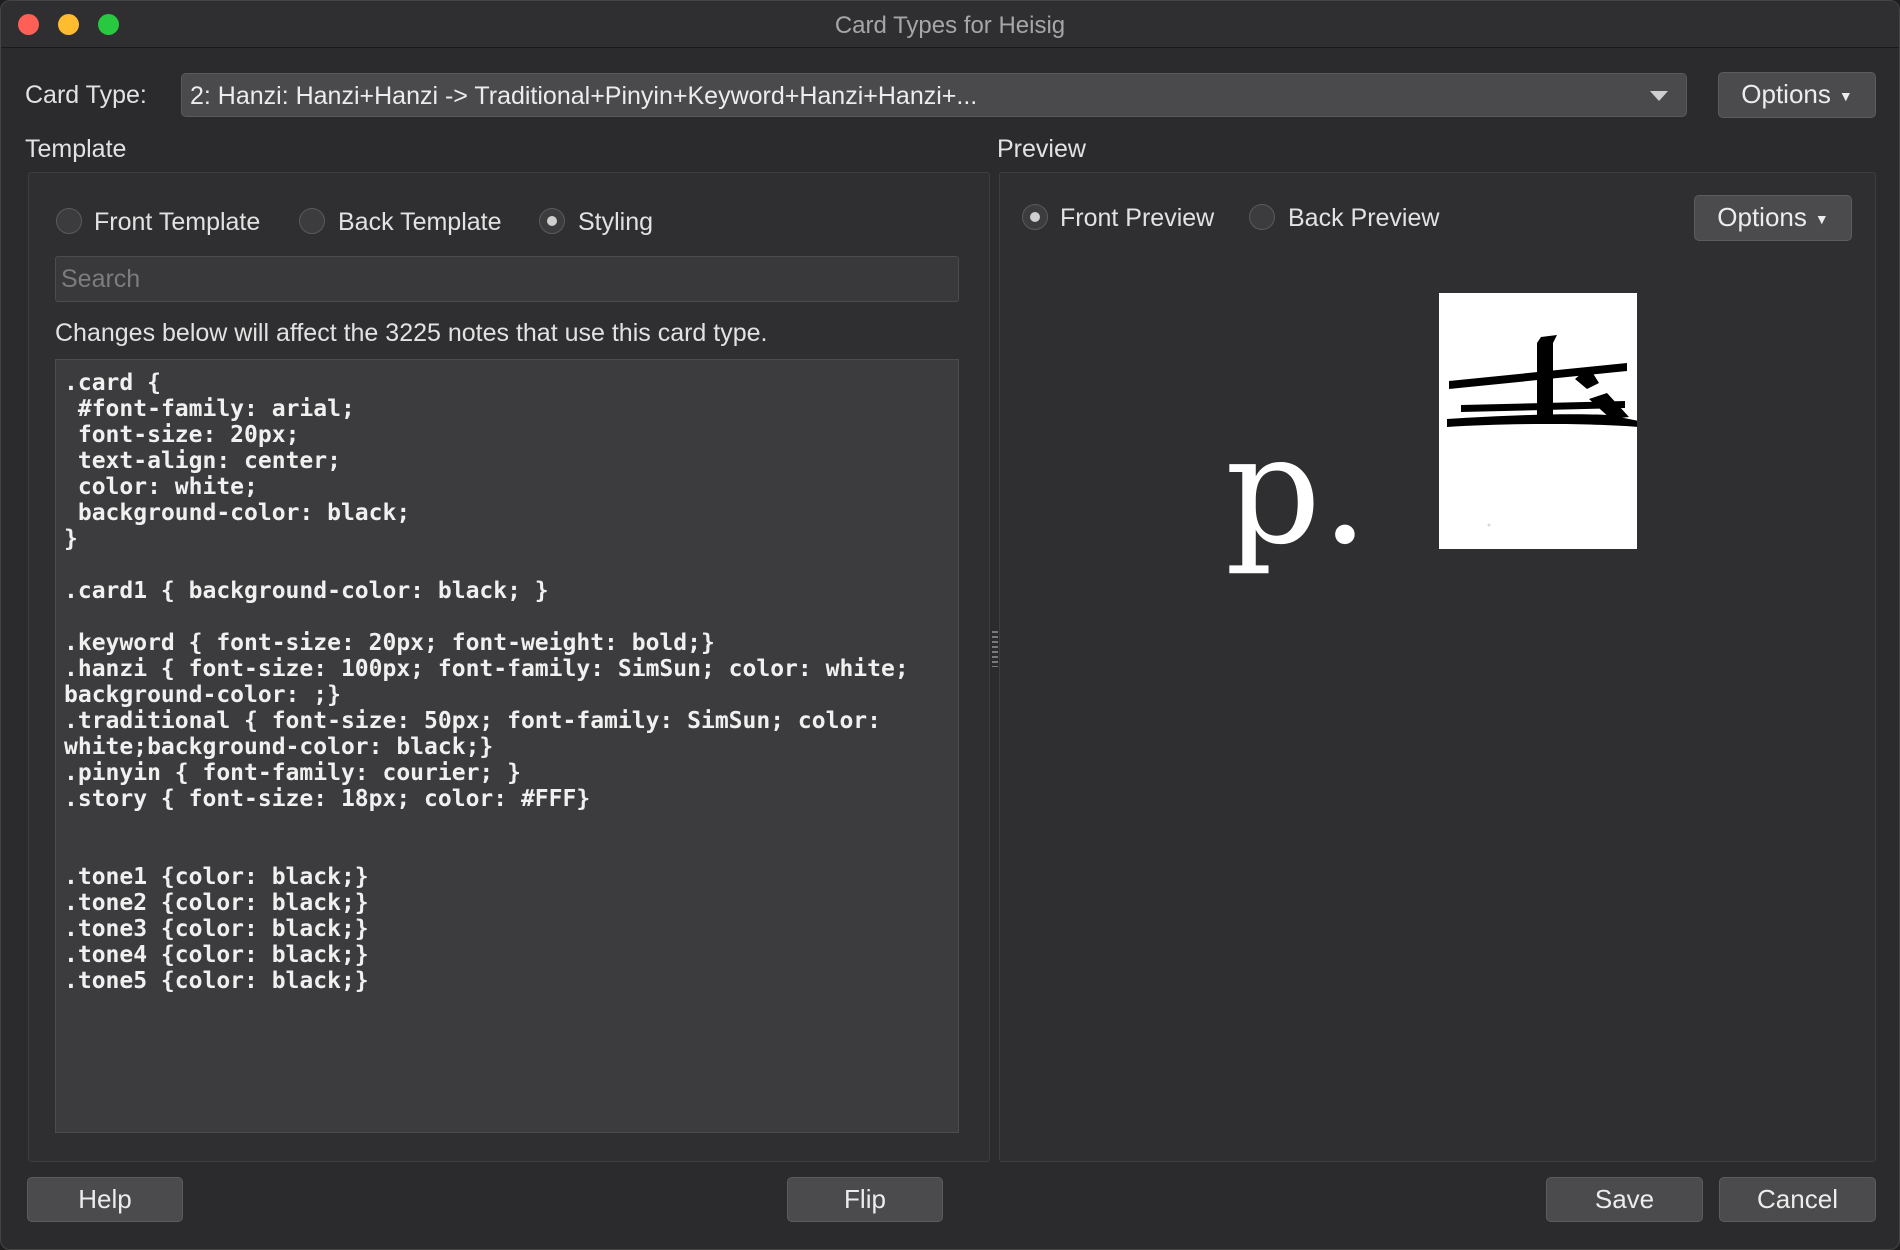  I want to click on template-search-input, so click(507, 279).